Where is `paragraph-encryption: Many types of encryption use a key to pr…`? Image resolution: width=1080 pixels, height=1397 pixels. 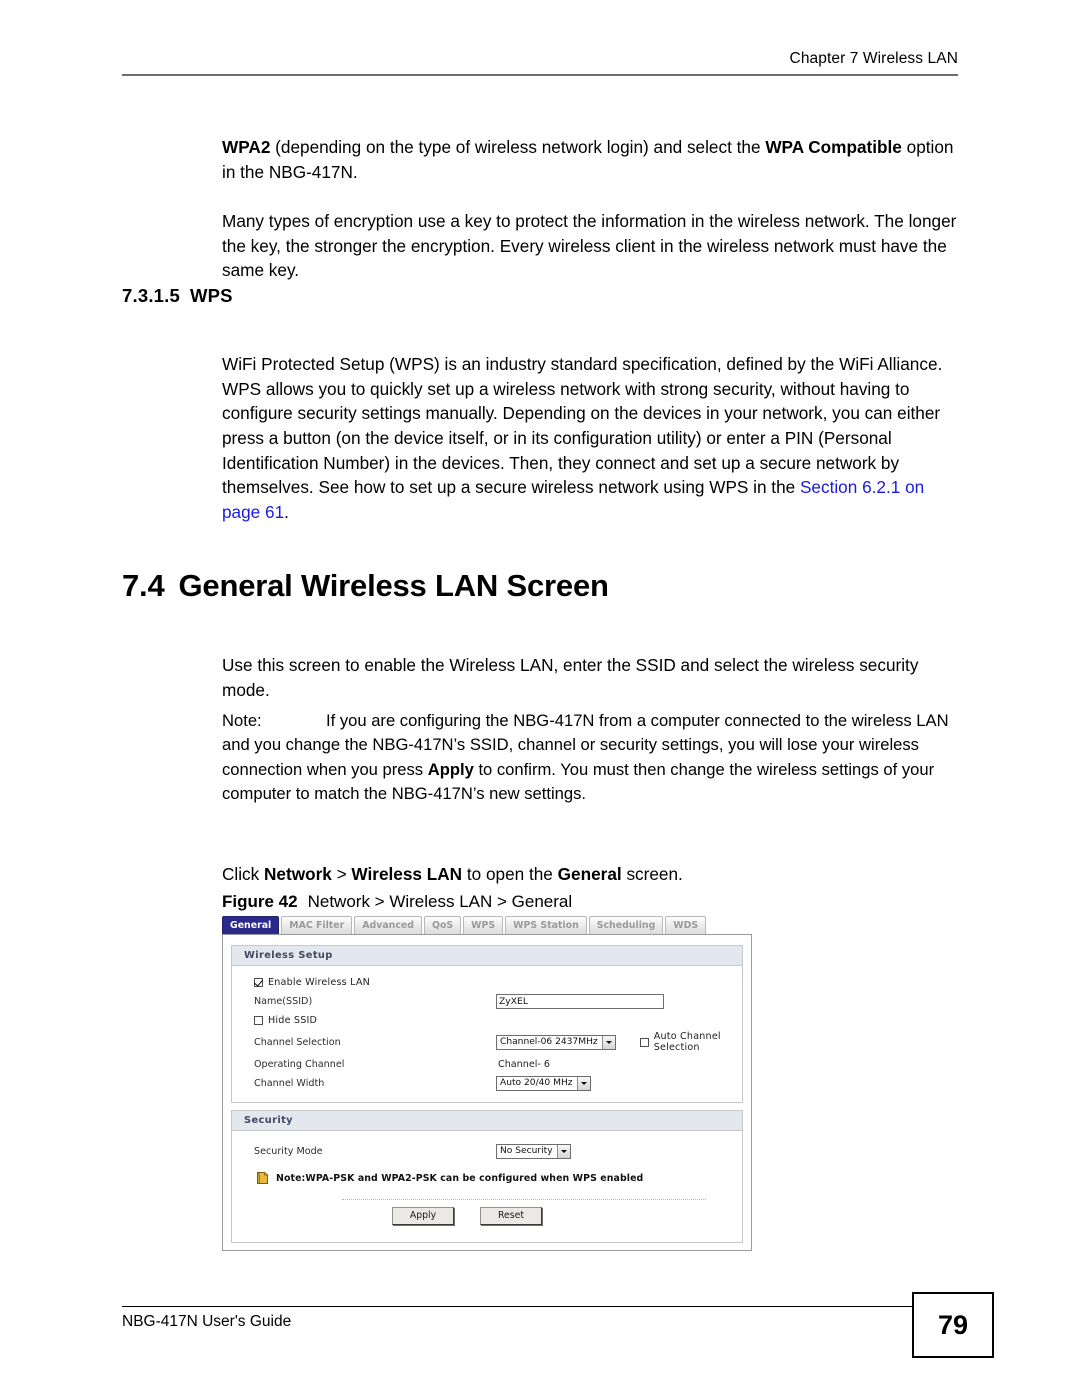 paragraph-encryption: Many types of encryption use a key to pr… is located at coordinates (589, 246).